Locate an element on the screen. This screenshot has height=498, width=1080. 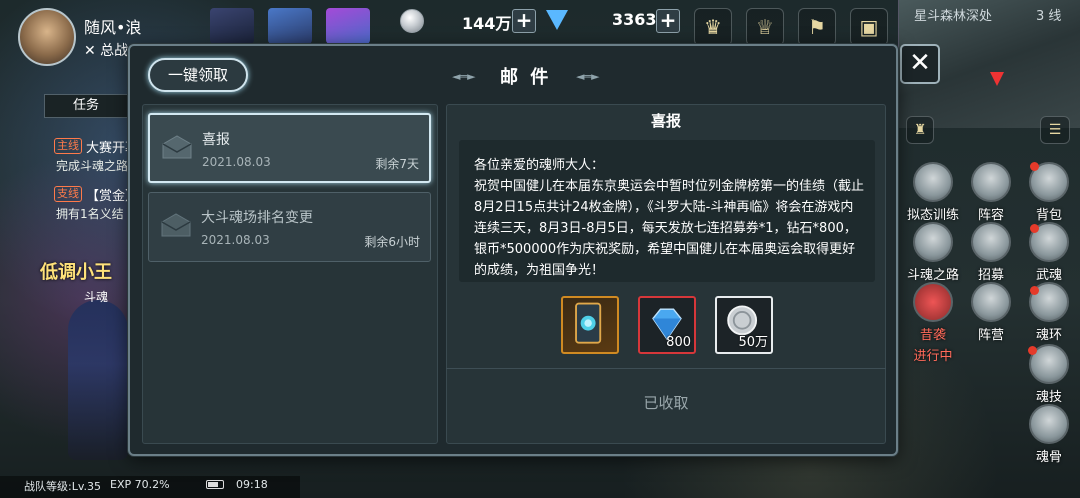
task-desc: 完成斗魂之路 is located at coordinates (92, 165).